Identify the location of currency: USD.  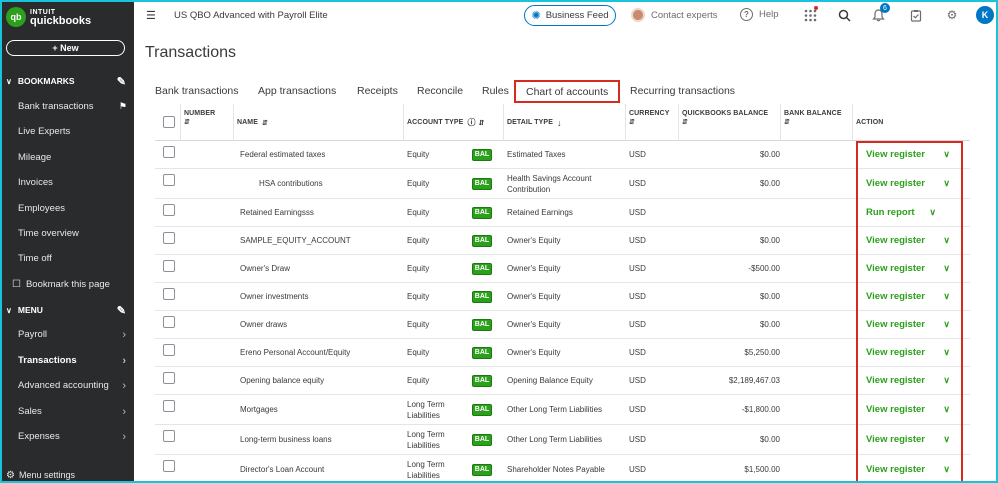
(637, 183).